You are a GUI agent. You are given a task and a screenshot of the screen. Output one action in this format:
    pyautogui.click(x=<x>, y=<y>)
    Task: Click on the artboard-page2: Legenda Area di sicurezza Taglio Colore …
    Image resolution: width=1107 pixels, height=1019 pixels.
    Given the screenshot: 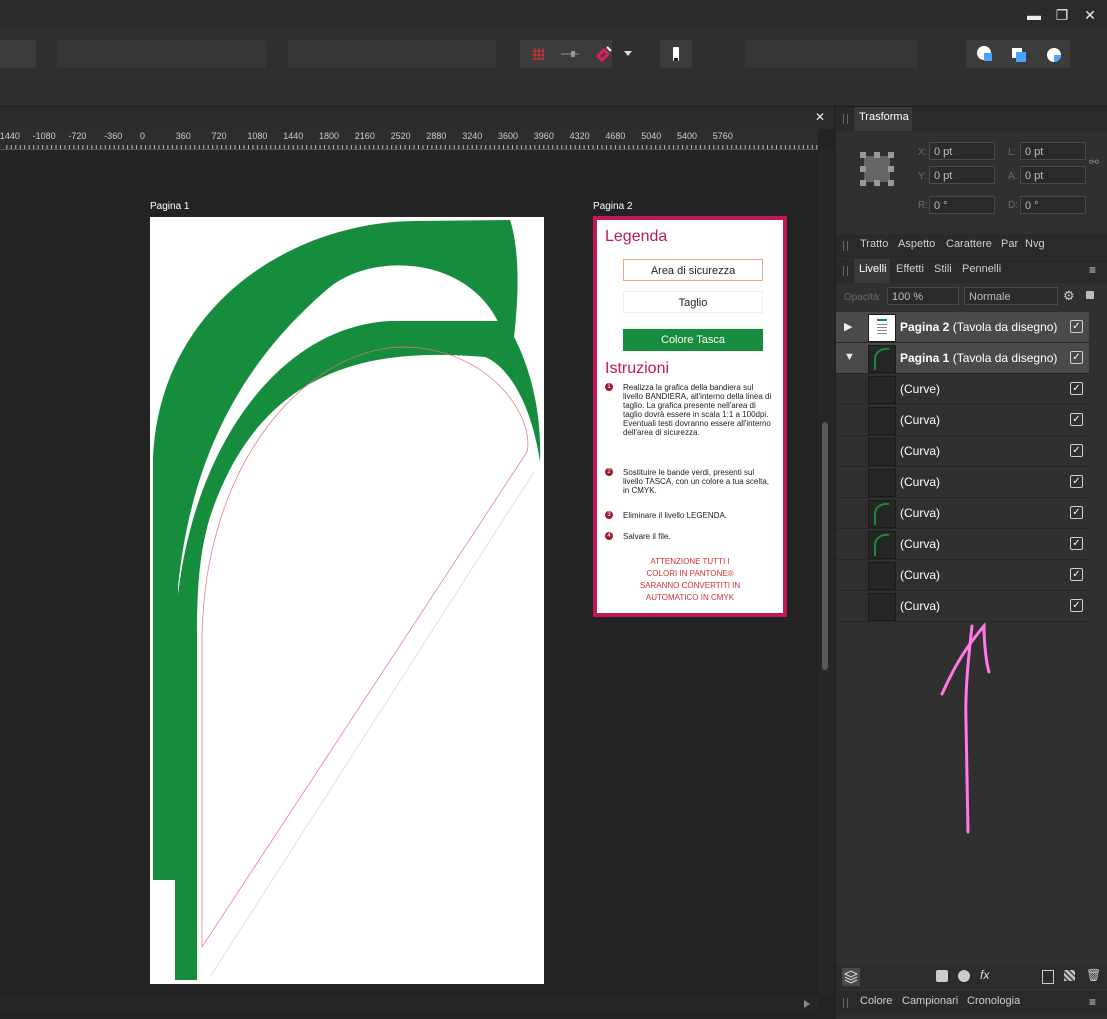 What is the action you would take?
    pyautogui.click(x=690, y=416)
    